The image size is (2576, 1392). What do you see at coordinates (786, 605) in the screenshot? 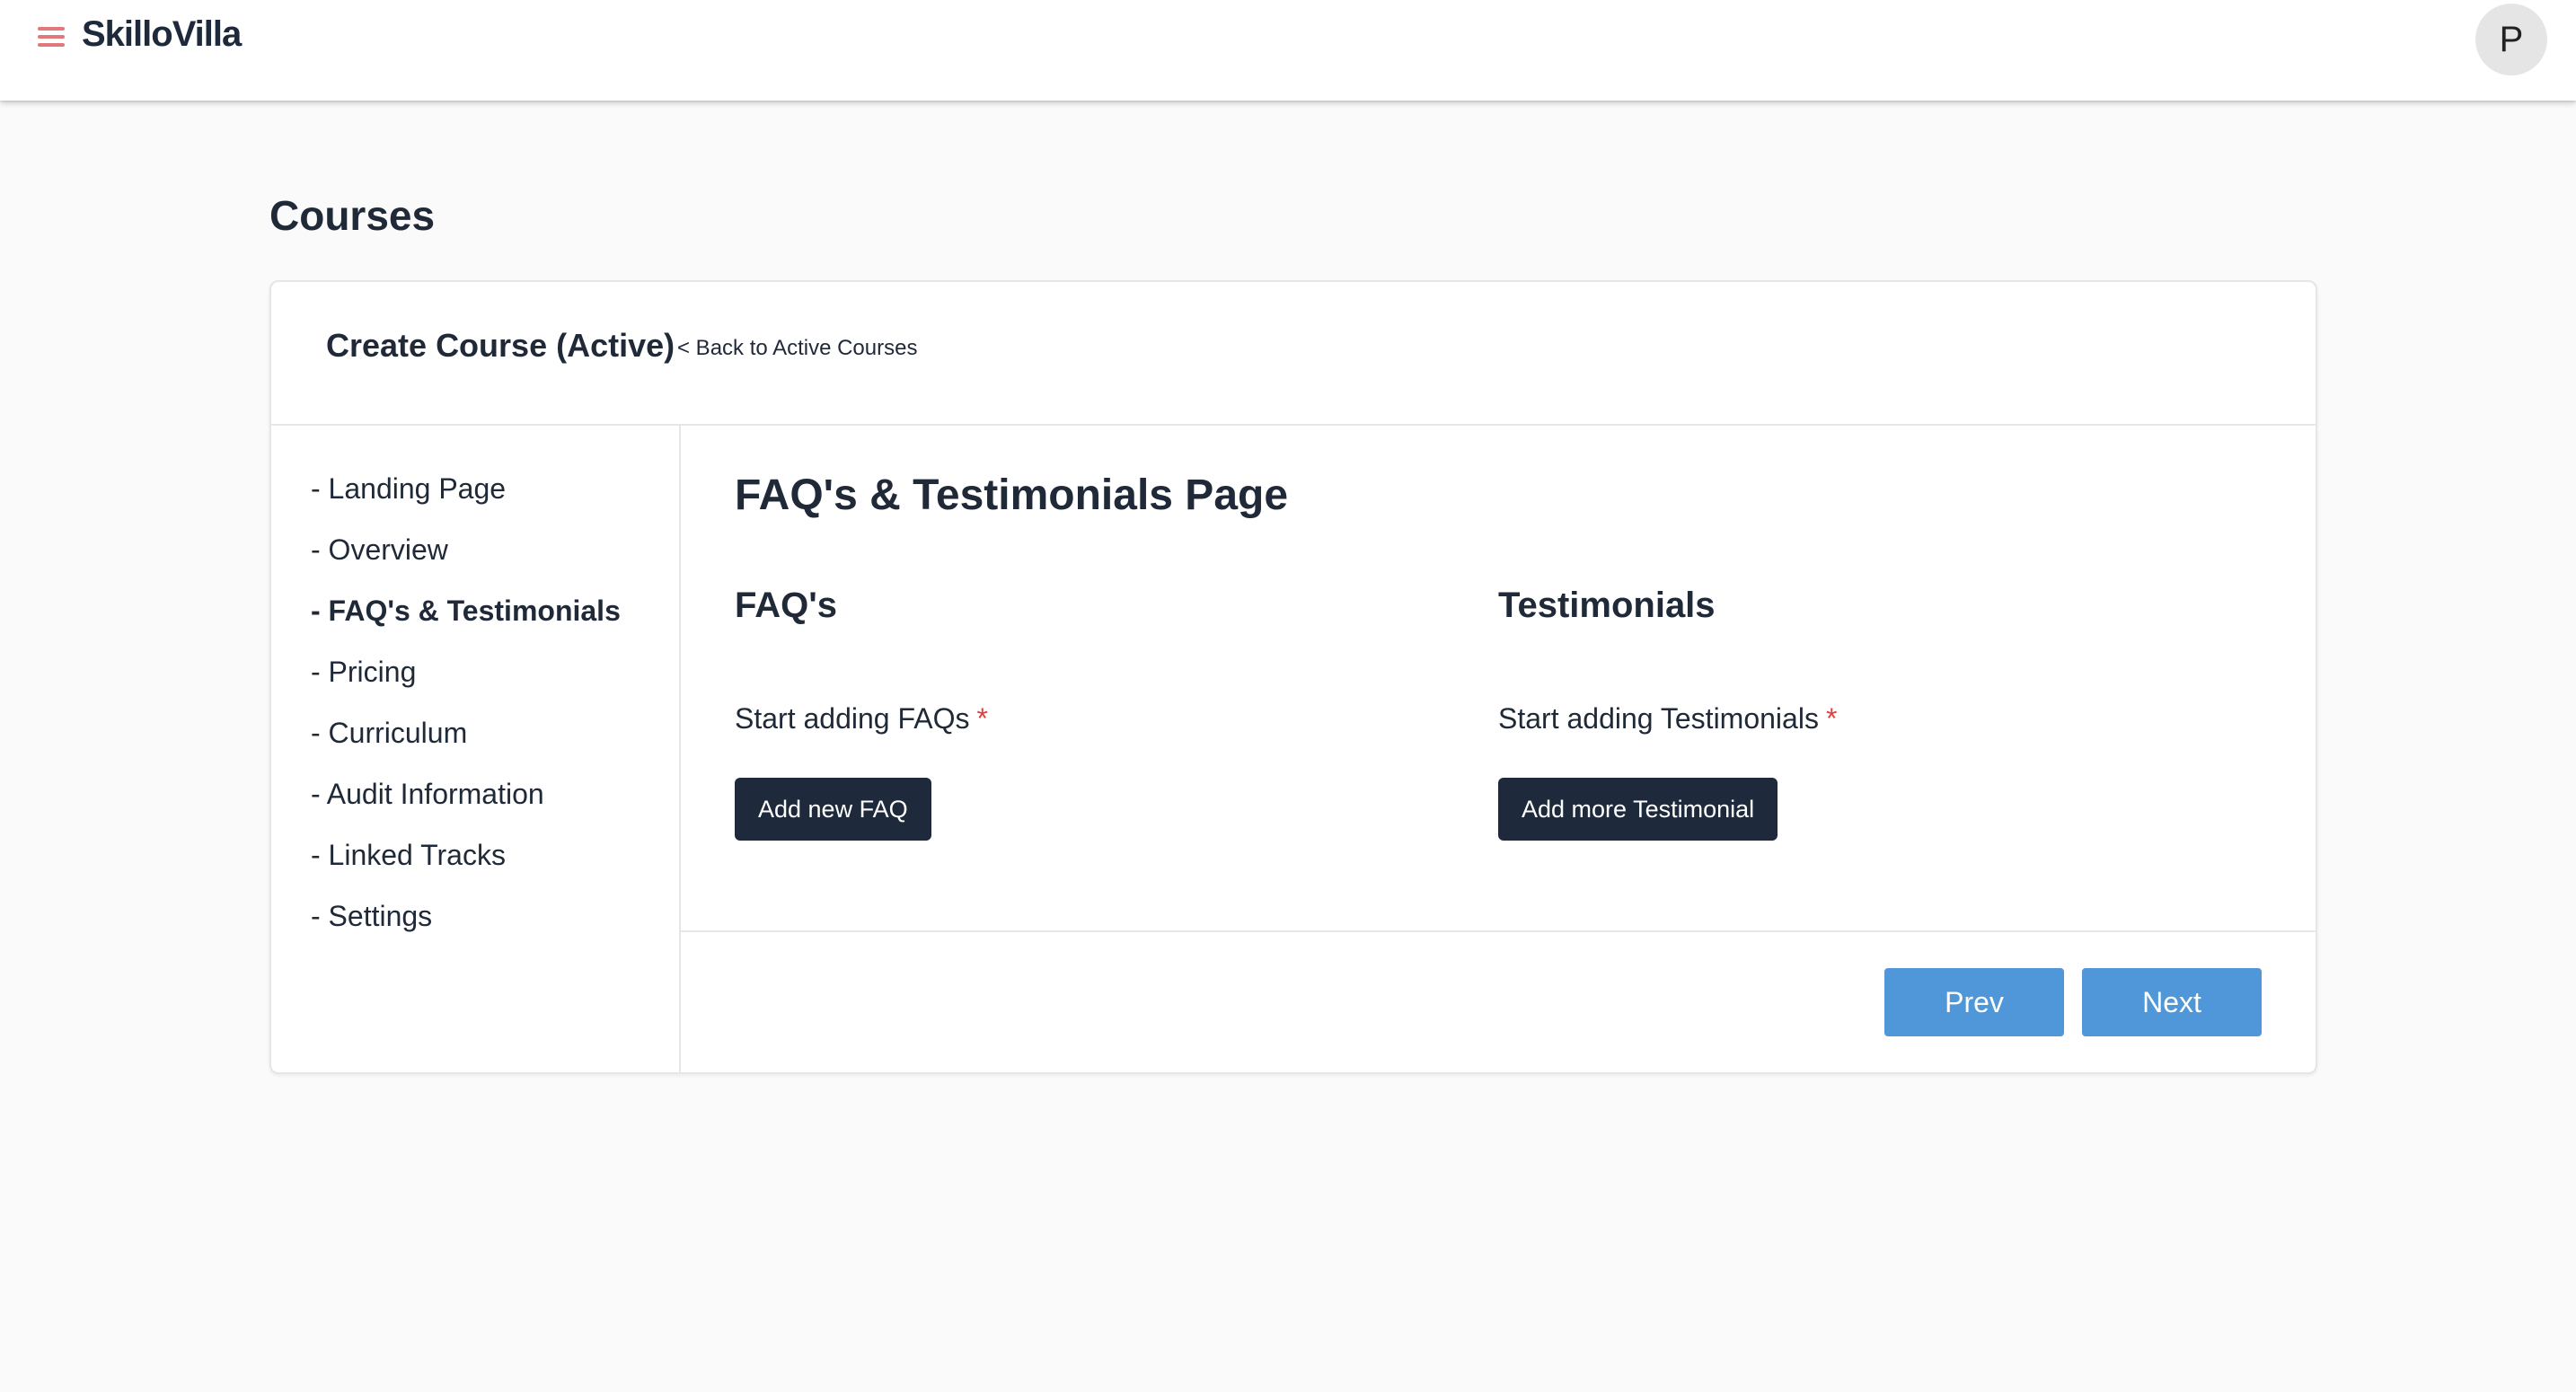
I see `faqs-heading: FAQ's` at bounding box center [786, 605].